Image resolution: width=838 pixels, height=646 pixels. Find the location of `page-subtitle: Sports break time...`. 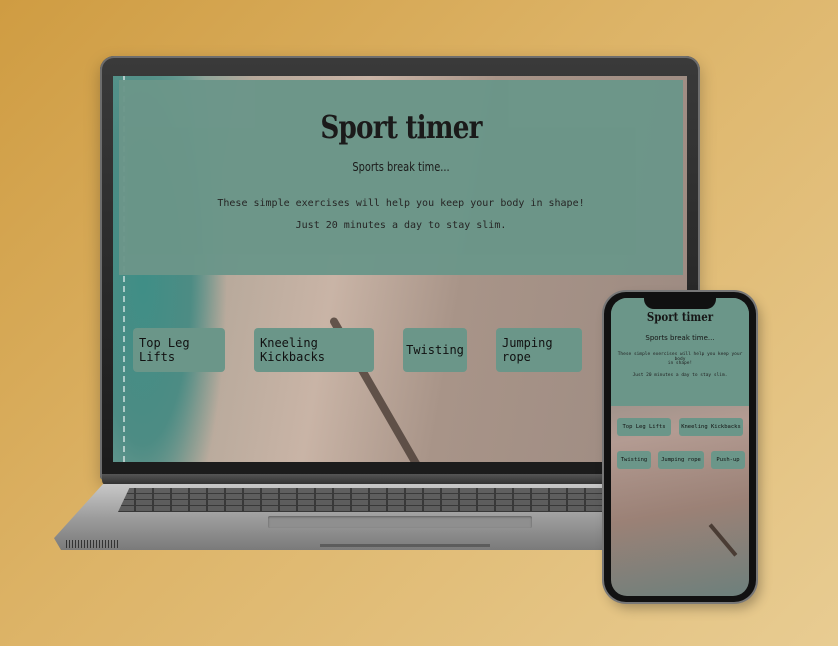

page-subtitle: Sports break time... is located at coordinates (401, 167).